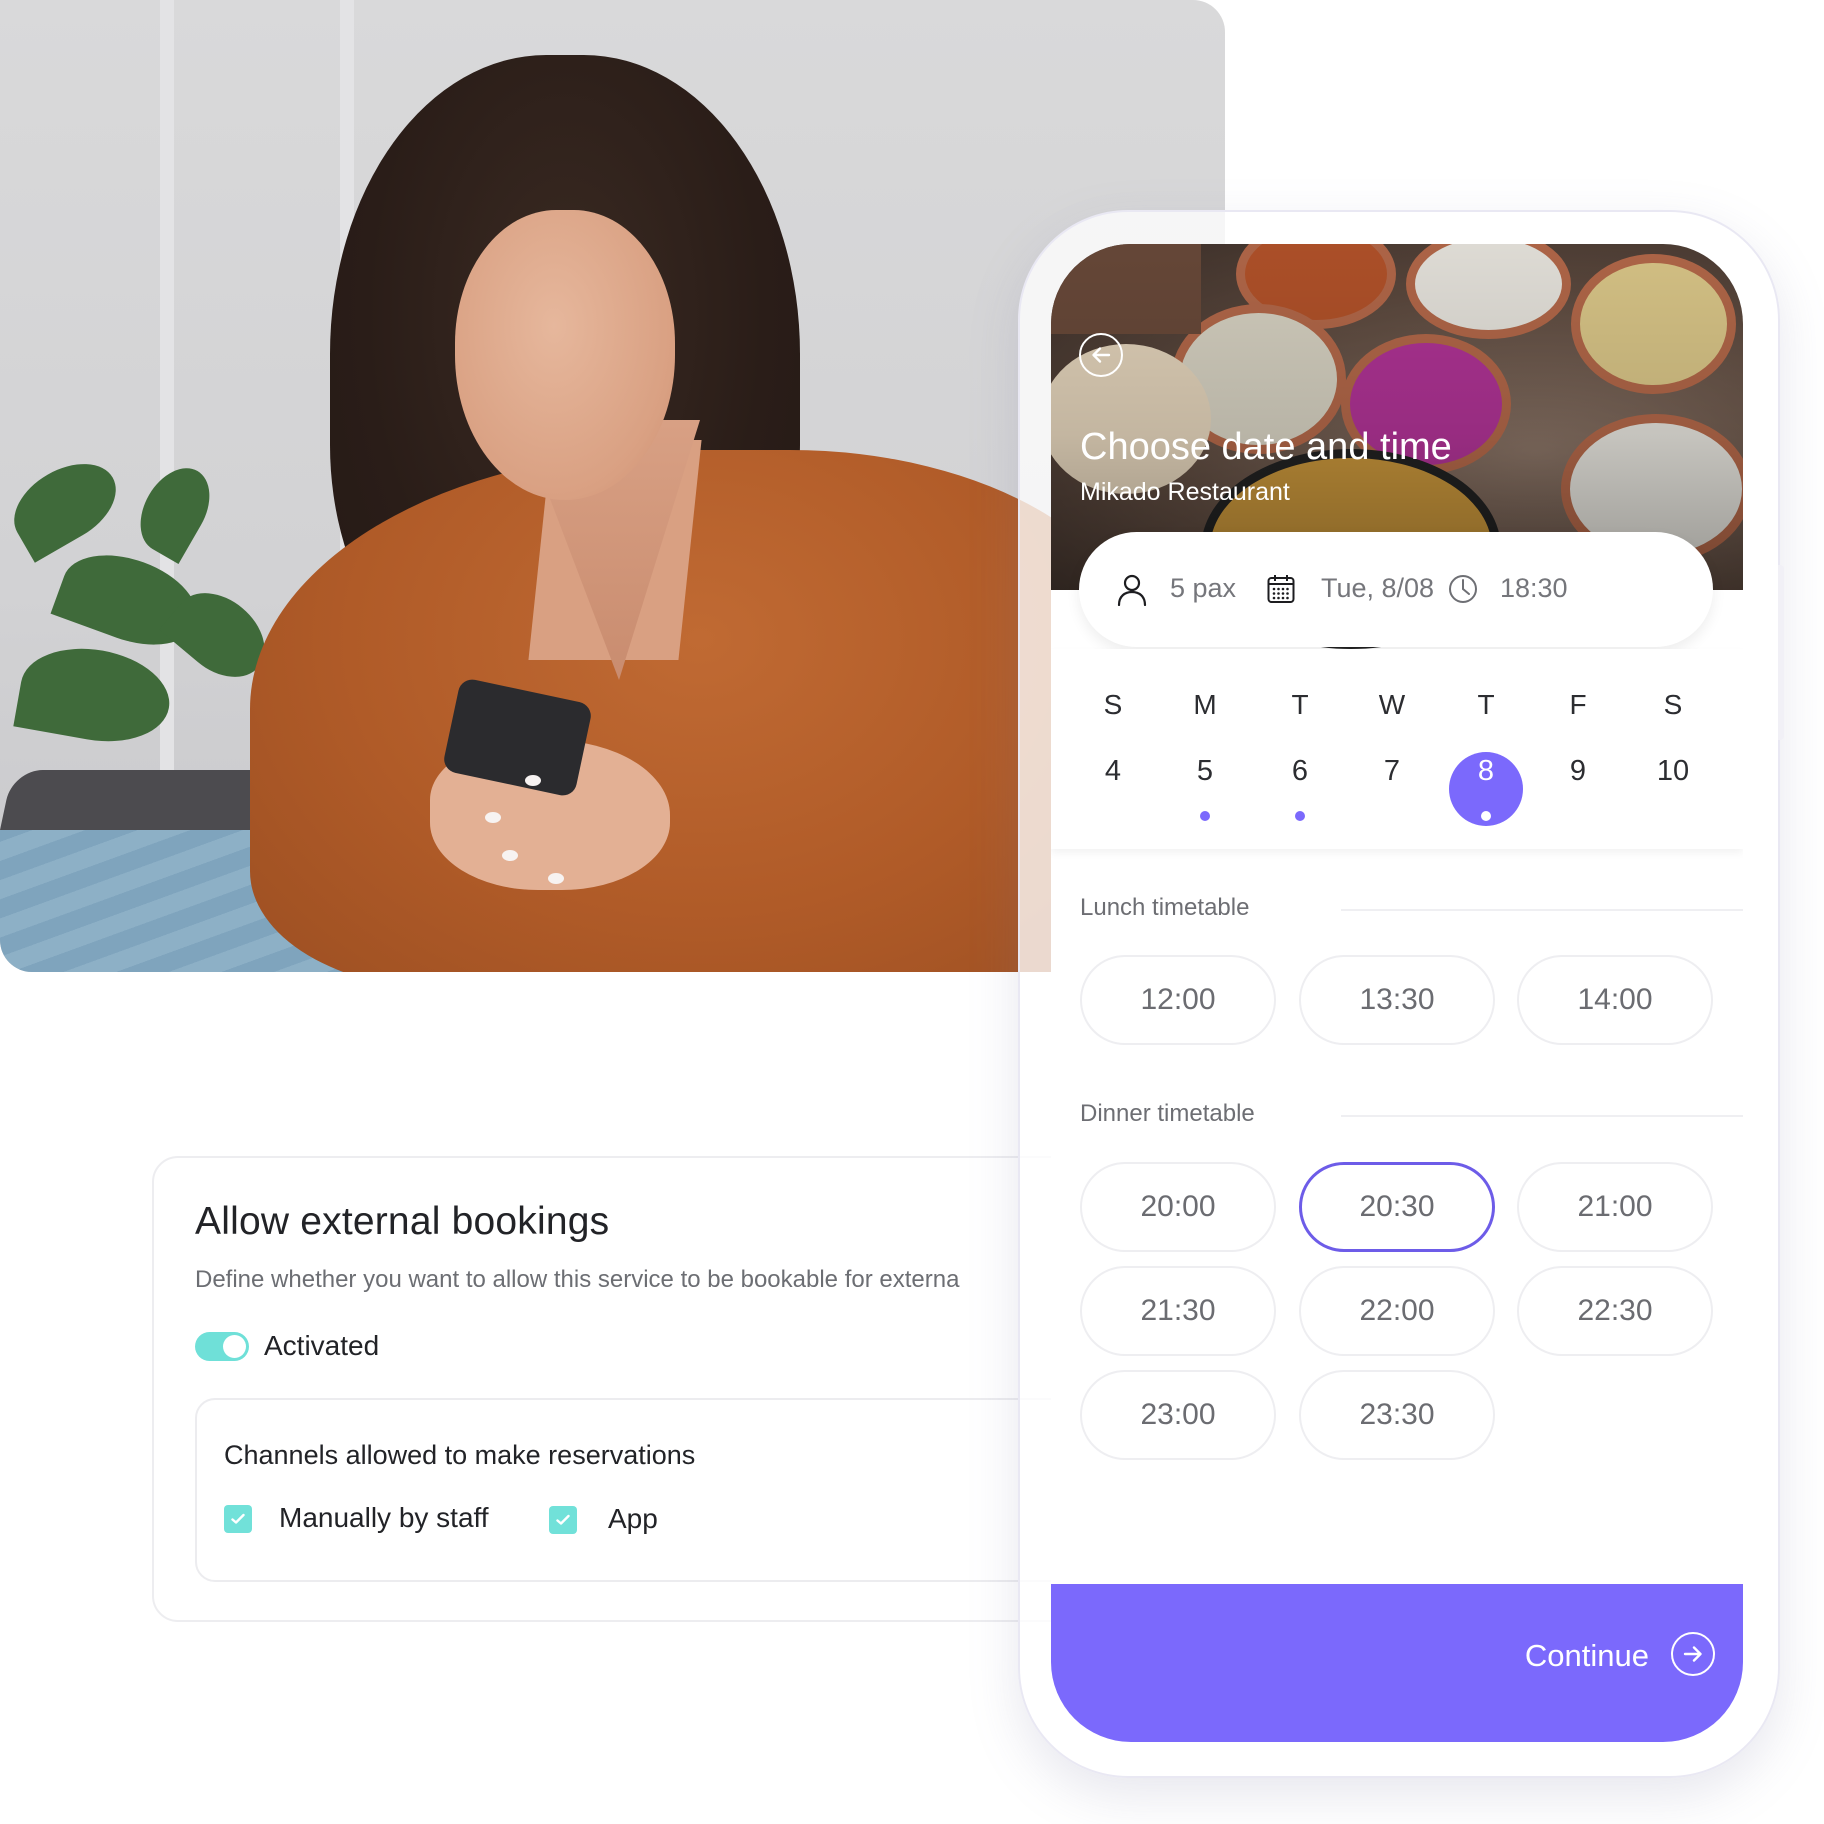 The image size is (1824, 1824). What do you see at coordinates (1578, 771) in the screenshot?
I see `day-9: 9` at bounding box center [1578, 771].